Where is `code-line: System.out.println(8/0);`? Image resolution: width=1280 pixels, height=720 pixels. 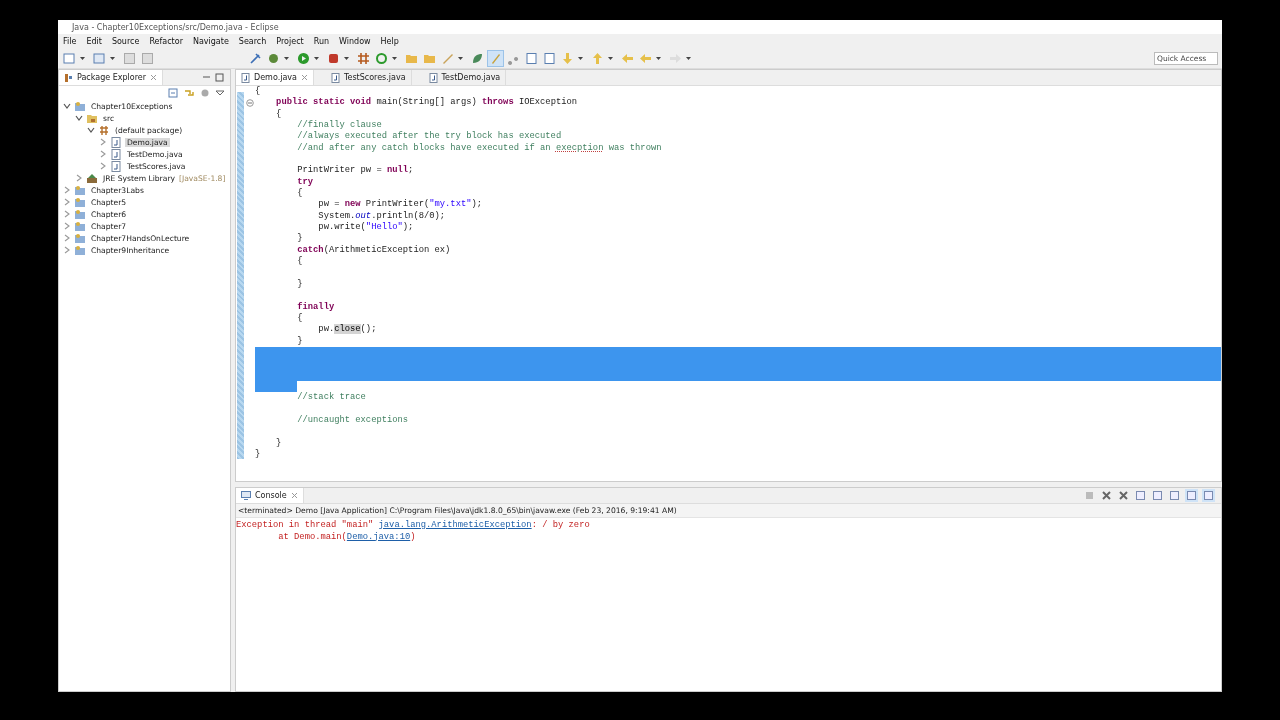 code-line: System.out.println(8/0); is located at coordinates (381, 216).